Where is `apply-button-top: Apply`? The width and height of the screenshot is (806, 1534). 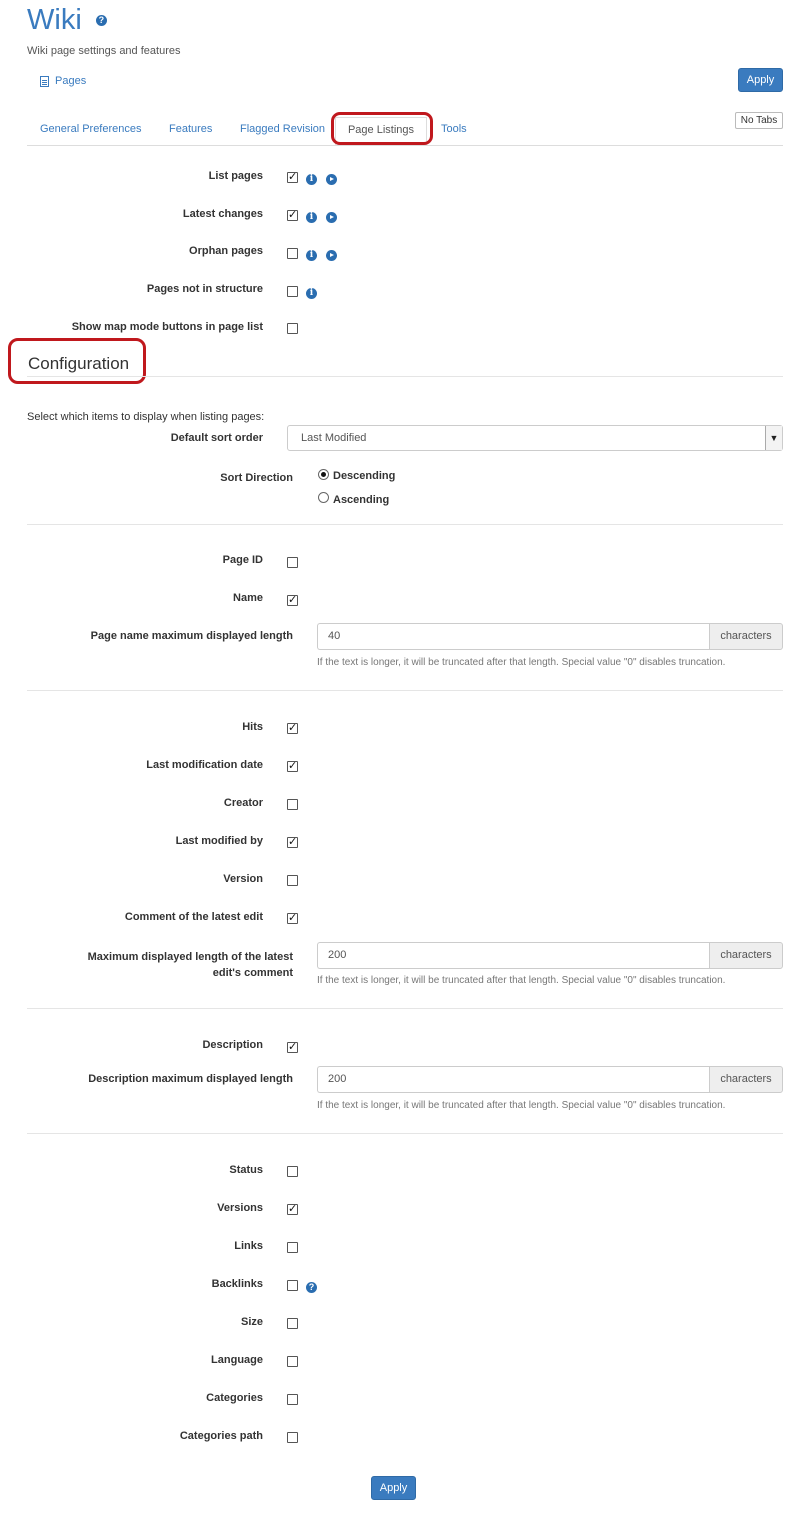 apply-button-top: Apply is located at coordinates (760, 80).